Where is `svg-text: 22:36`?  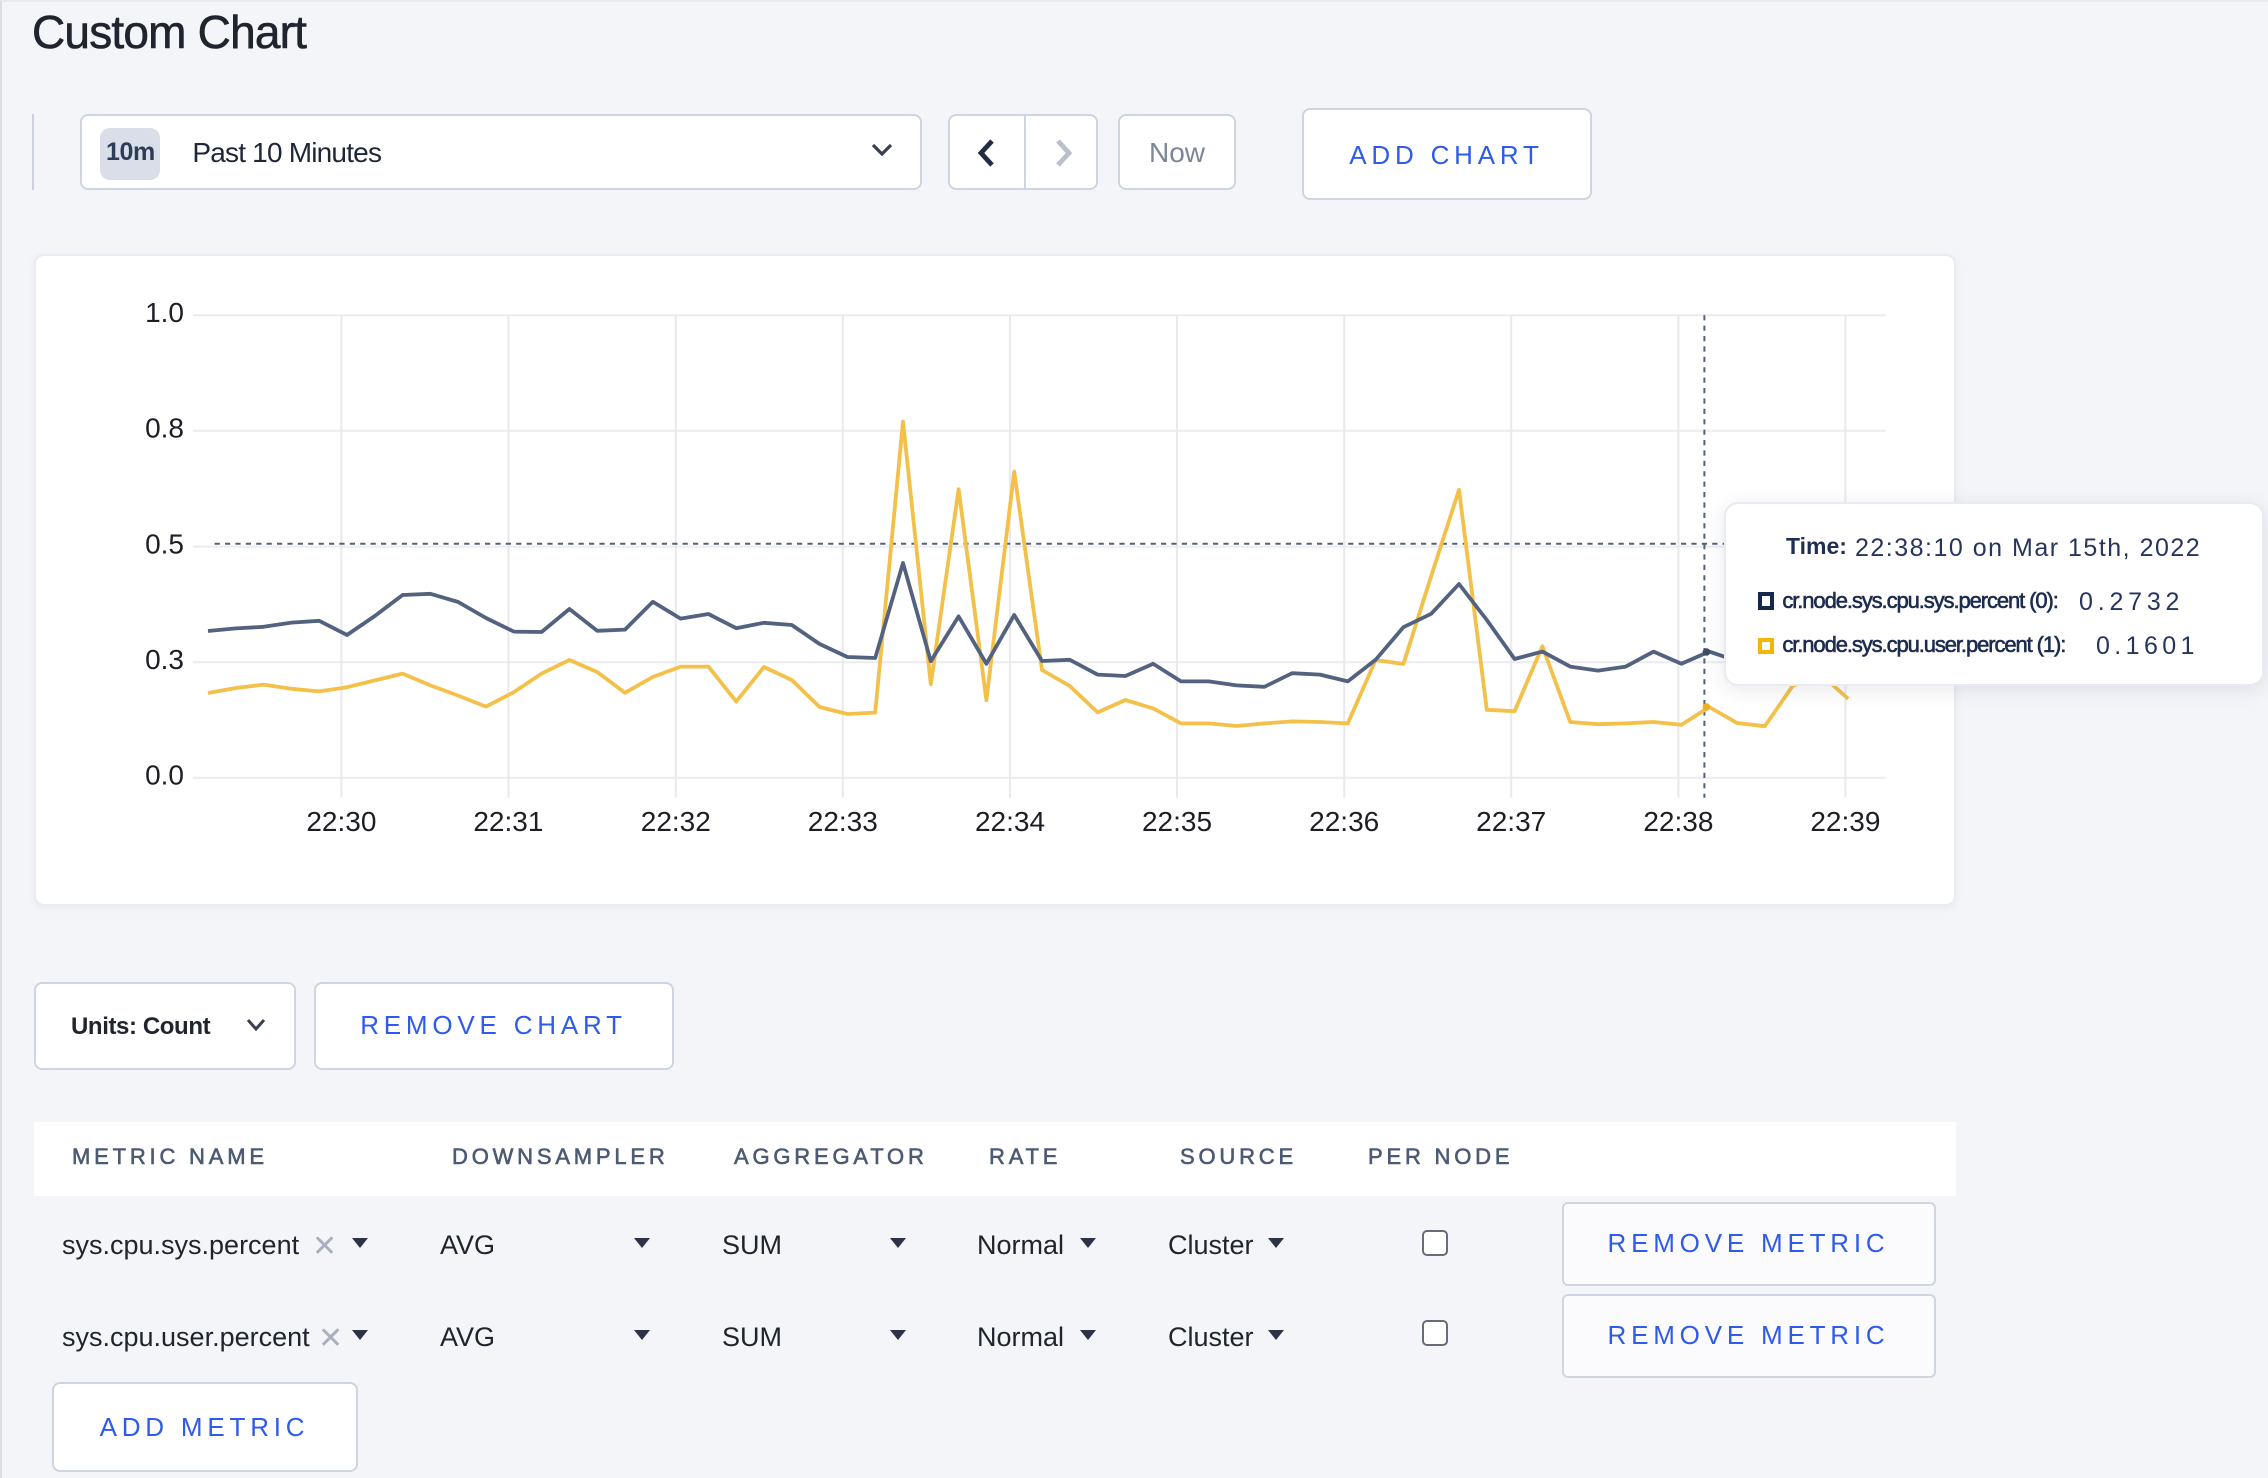 svg-text: 22:36 is located at coordinates (1344, 821).